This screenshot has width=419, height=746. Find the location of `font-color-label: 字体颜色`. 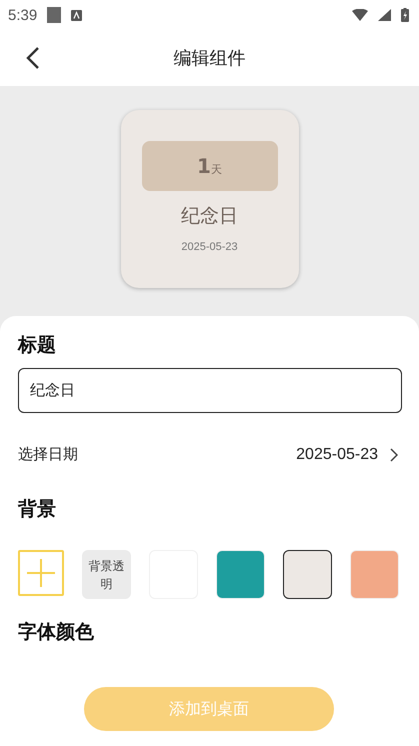

font-color-label: 字体颜色 is located at coordinates (56, 632).